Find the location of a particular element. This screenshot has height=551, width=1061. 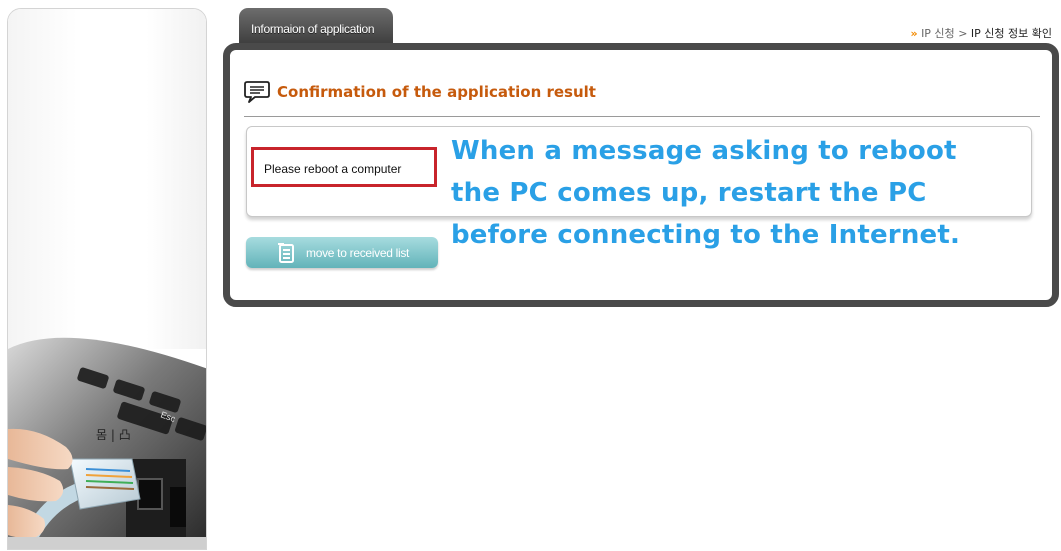

breadcrumb: » IP 신청 > IP 신청 정보 확인 is located at coordinates (981, 33).